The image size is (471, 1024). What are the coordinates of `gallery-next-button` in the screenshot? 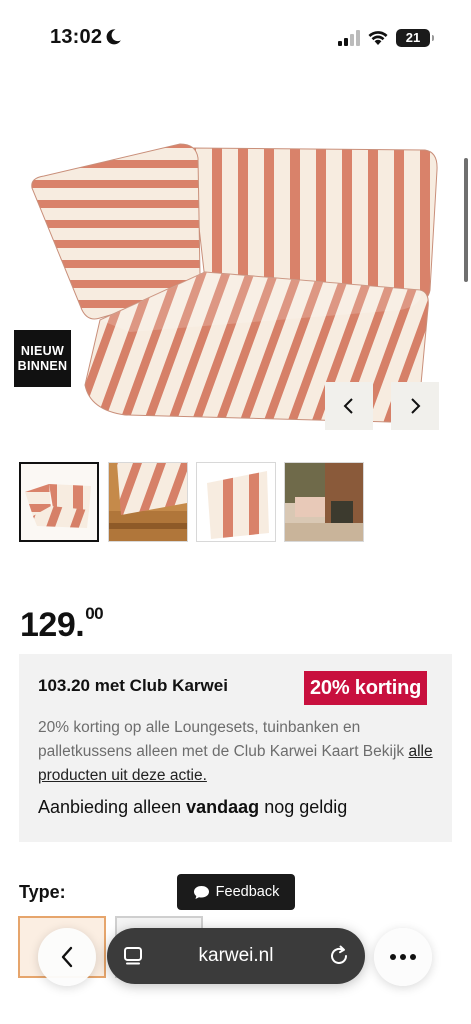 It's located at (415, 406).